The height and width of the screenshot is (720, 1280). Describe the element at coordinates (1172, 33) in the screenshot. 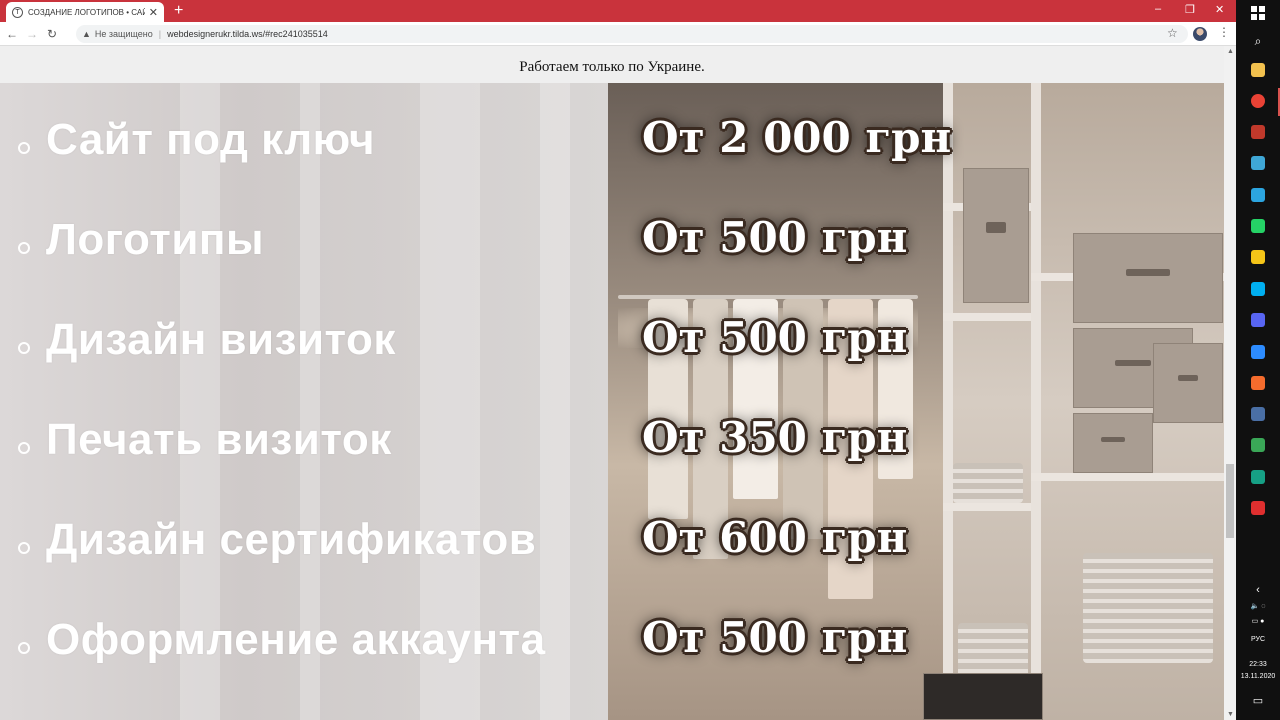

I see `bookmark-star-icon: ☆` at that location.